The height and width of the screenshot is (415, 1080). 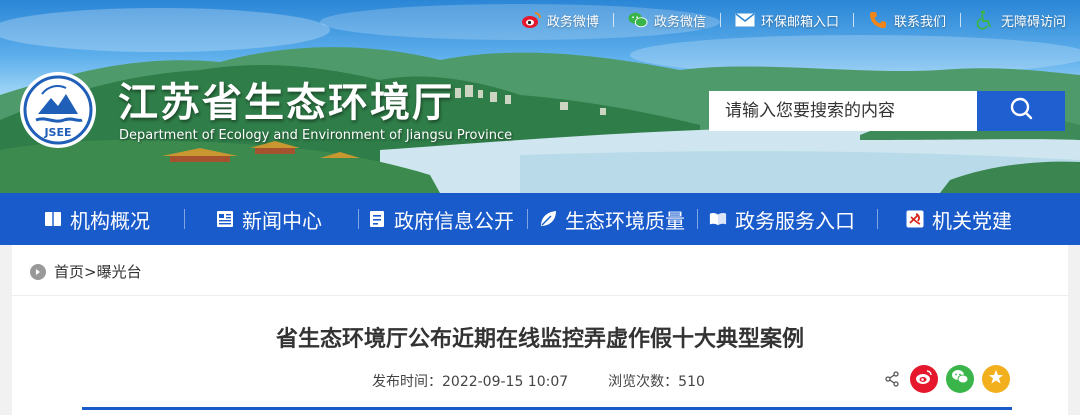 What do you see at coordinates (119, 272) in the screenshot?
I see `breadcrumb-current-link: 曝光台` at bounding box center [119, 272].